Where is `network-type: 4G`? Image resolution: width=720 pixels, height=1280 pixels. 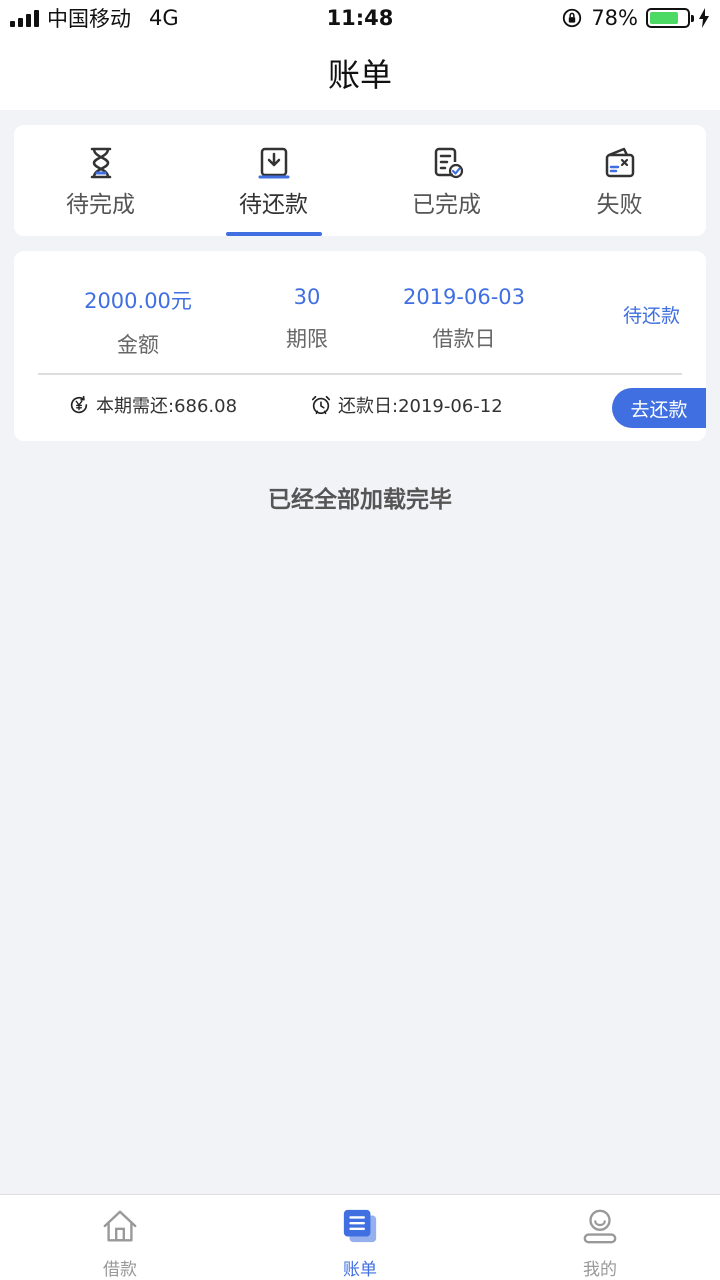 network-type: 4G is located at coordinates (164, 18).